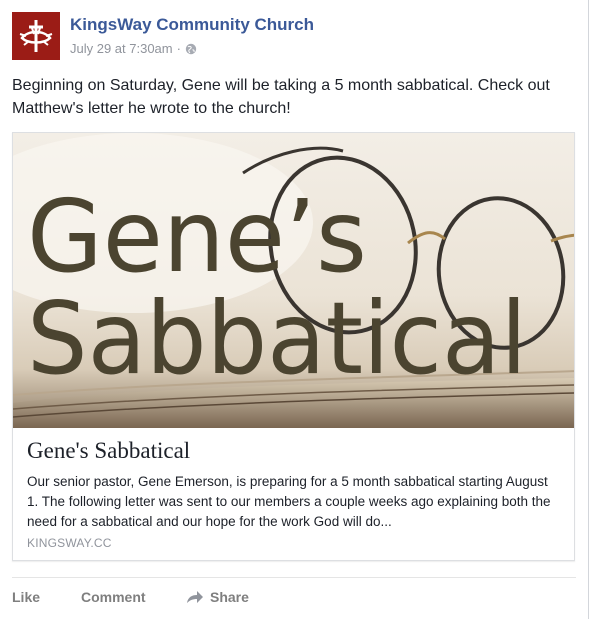  Describe the element at coordinates (229, 597) in the screenshot. I see `share-label: Share` at that location.